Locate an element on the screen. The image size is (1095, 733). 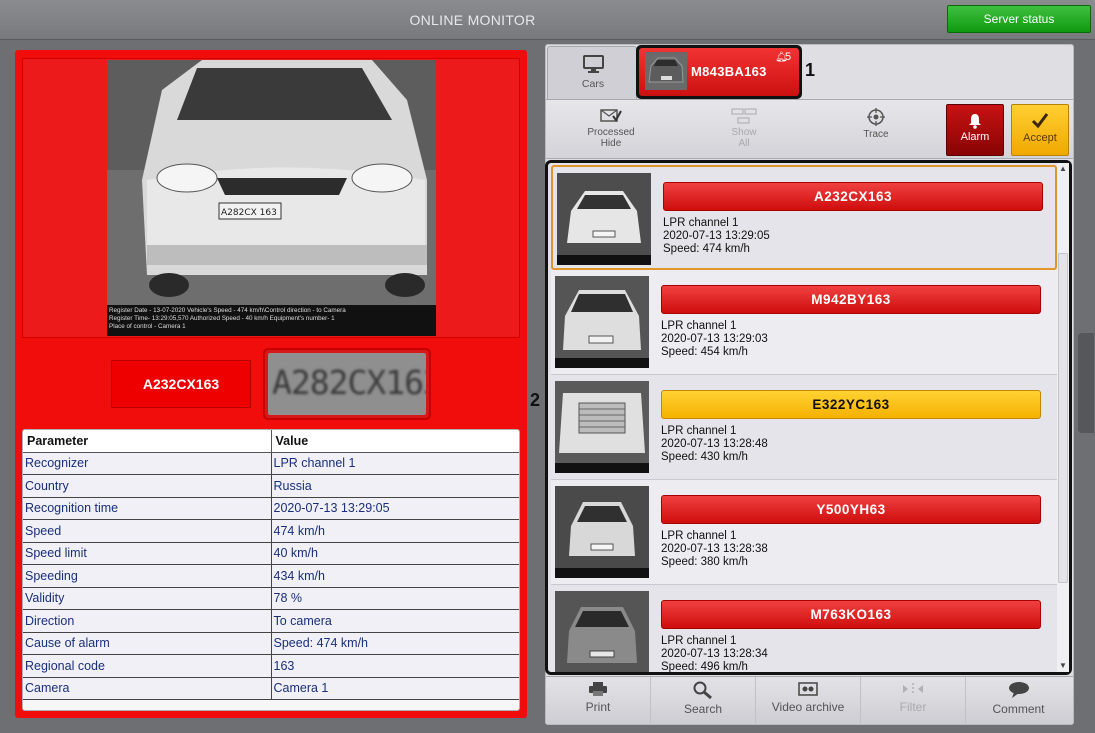
table-row: Speed limit 40 km/h is located at coordinates (271, 553).